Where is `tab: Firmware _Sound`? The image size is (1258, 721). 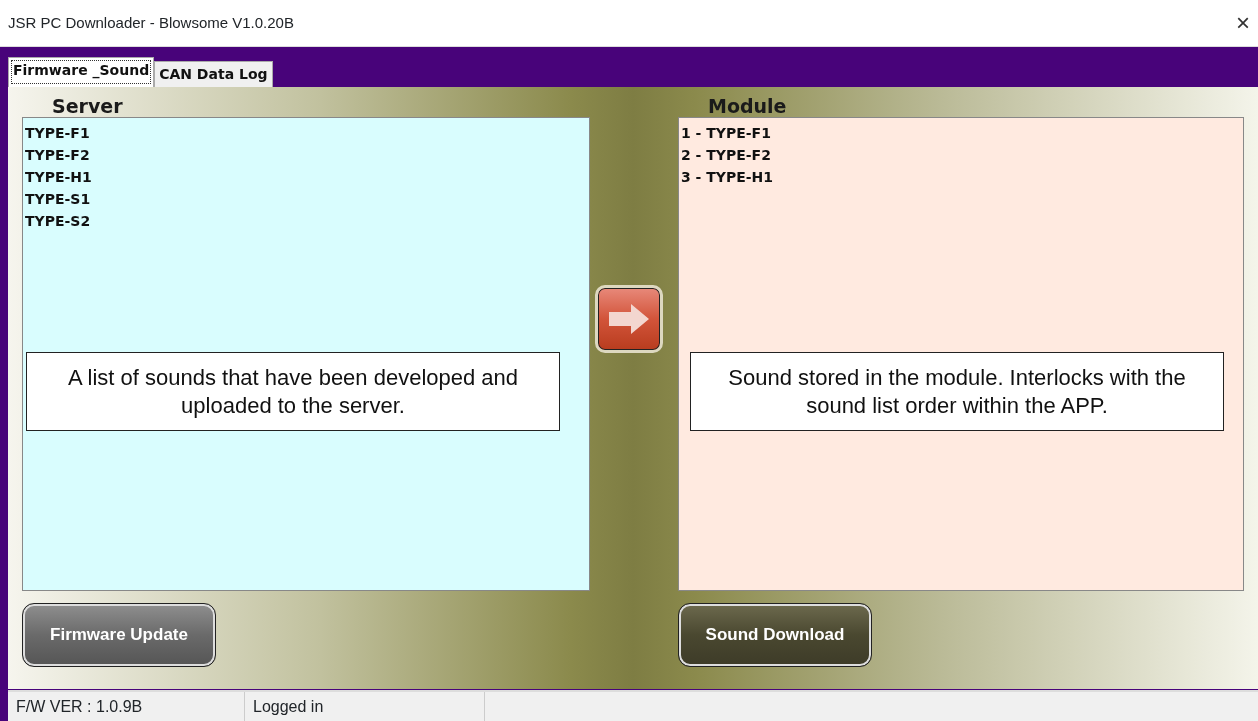 tab: Firmware _Sound is located at coordinates (81, 72).